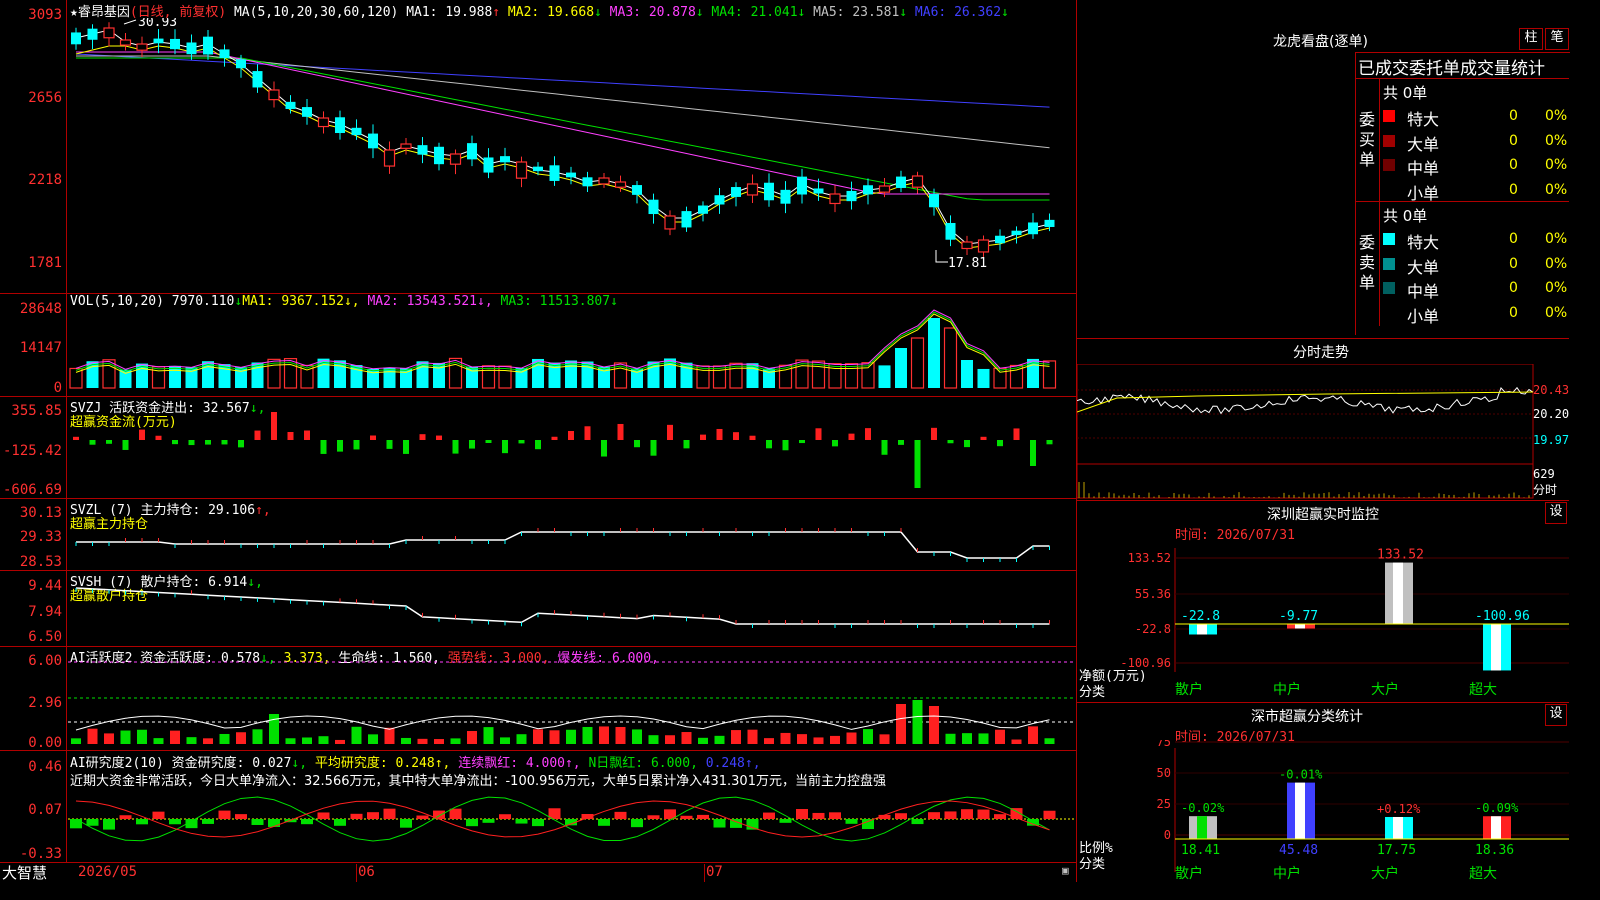  Describe the element at coordinates (366, 872) in the screenshot. I see `date-label-mid: 06` at that location.